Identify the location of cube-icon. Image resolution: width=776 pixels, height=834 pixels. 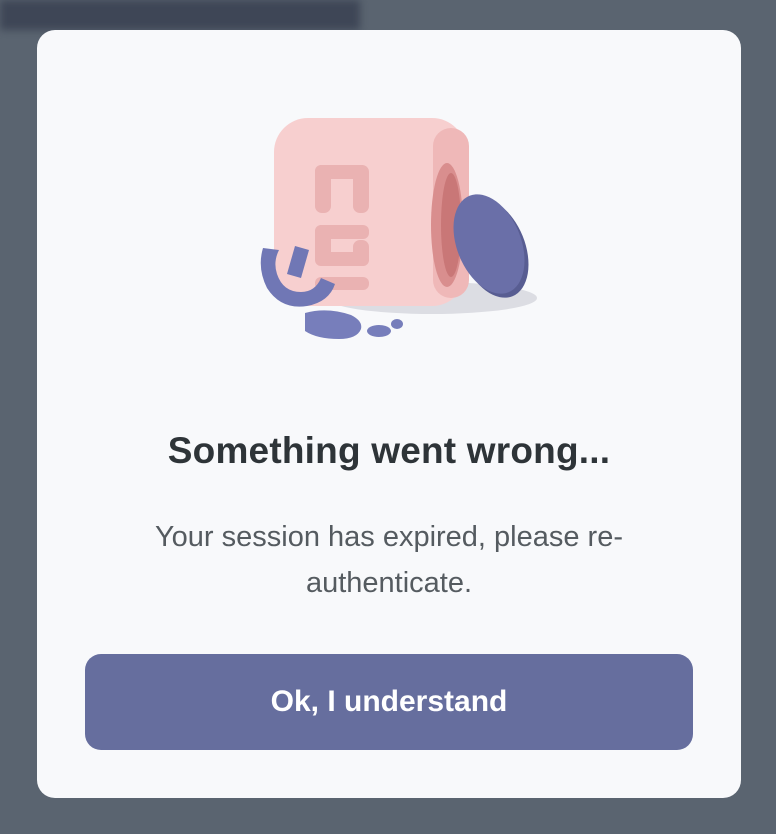
(371, 212).